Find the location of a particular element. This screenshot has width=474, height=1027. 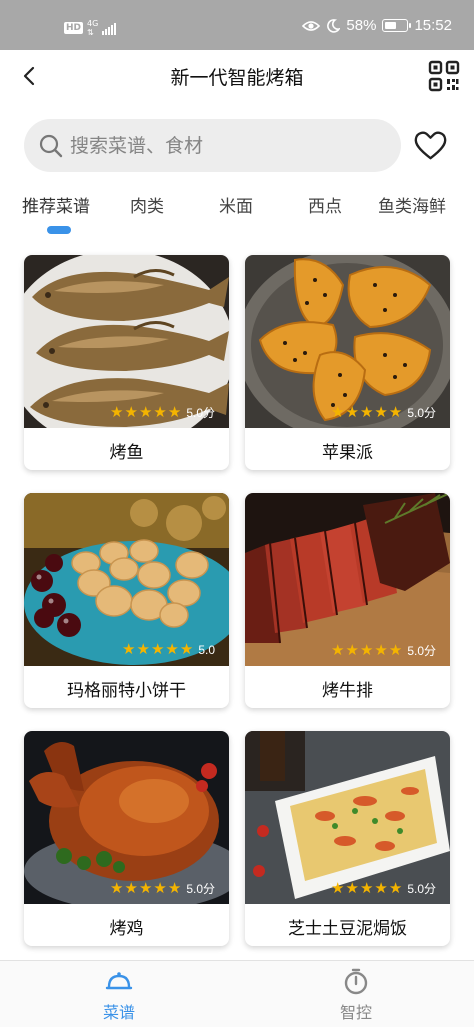

page-title: 新一代智能烤箱 is located at coordinates (237, 78).